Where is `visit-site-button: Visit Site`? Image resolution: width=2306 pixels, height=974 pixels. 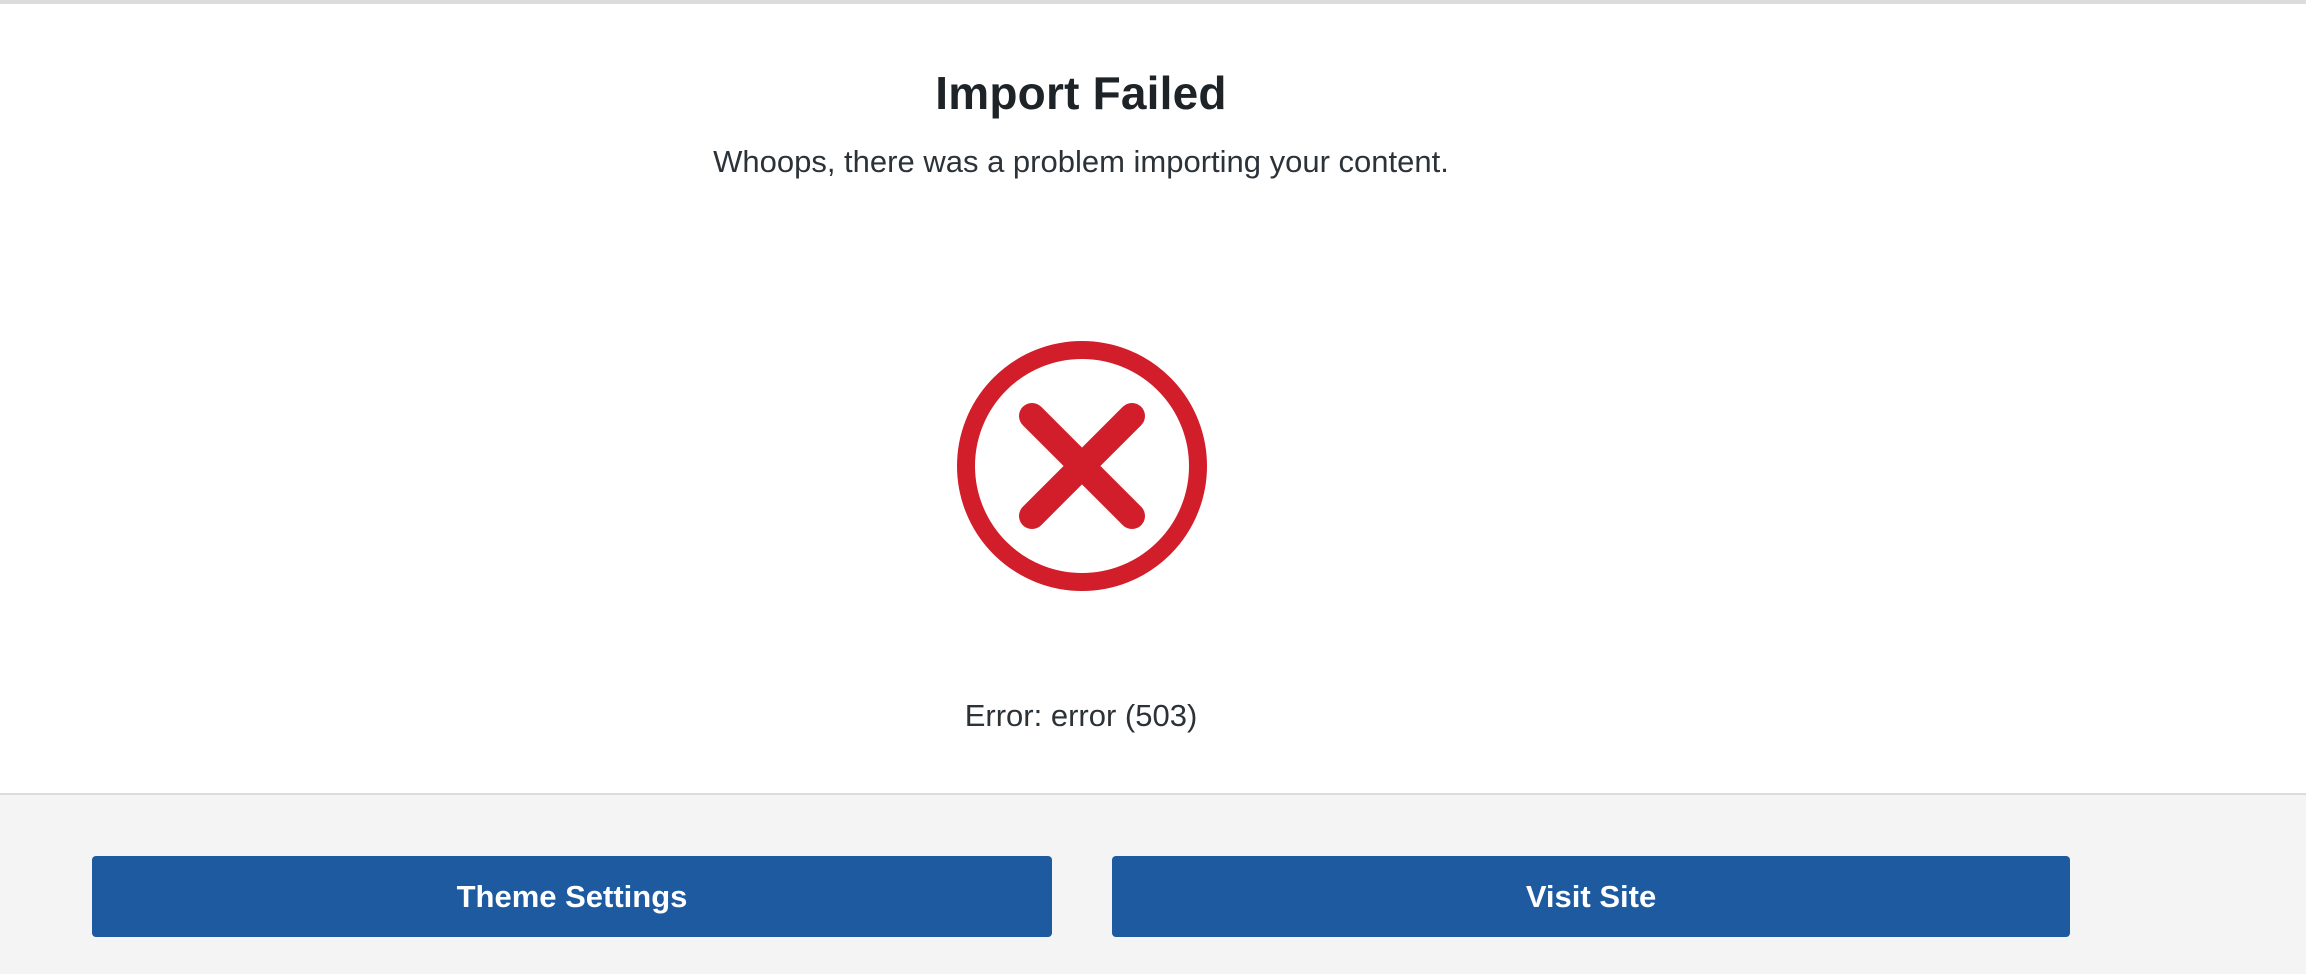
visit-site-button: Visit Site is located at coordinates (1591, 896).